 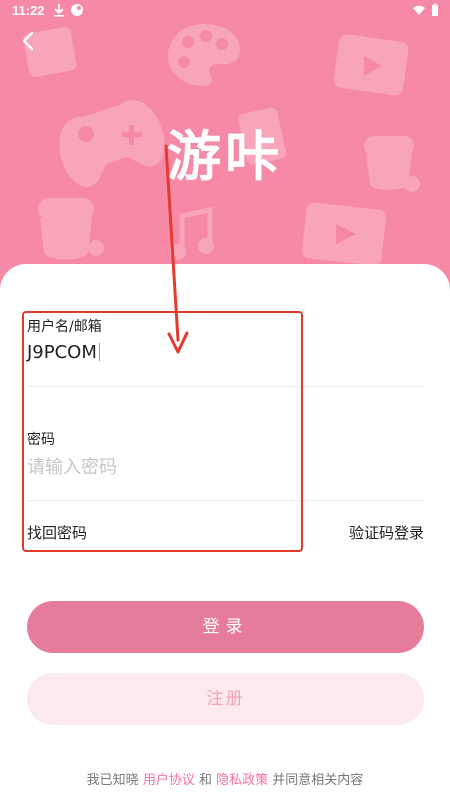 What do you see at coordinates (64, 327) in the screenshot?
I see `username-label: 用户名/邮箱` at bounding box center [64, 327].